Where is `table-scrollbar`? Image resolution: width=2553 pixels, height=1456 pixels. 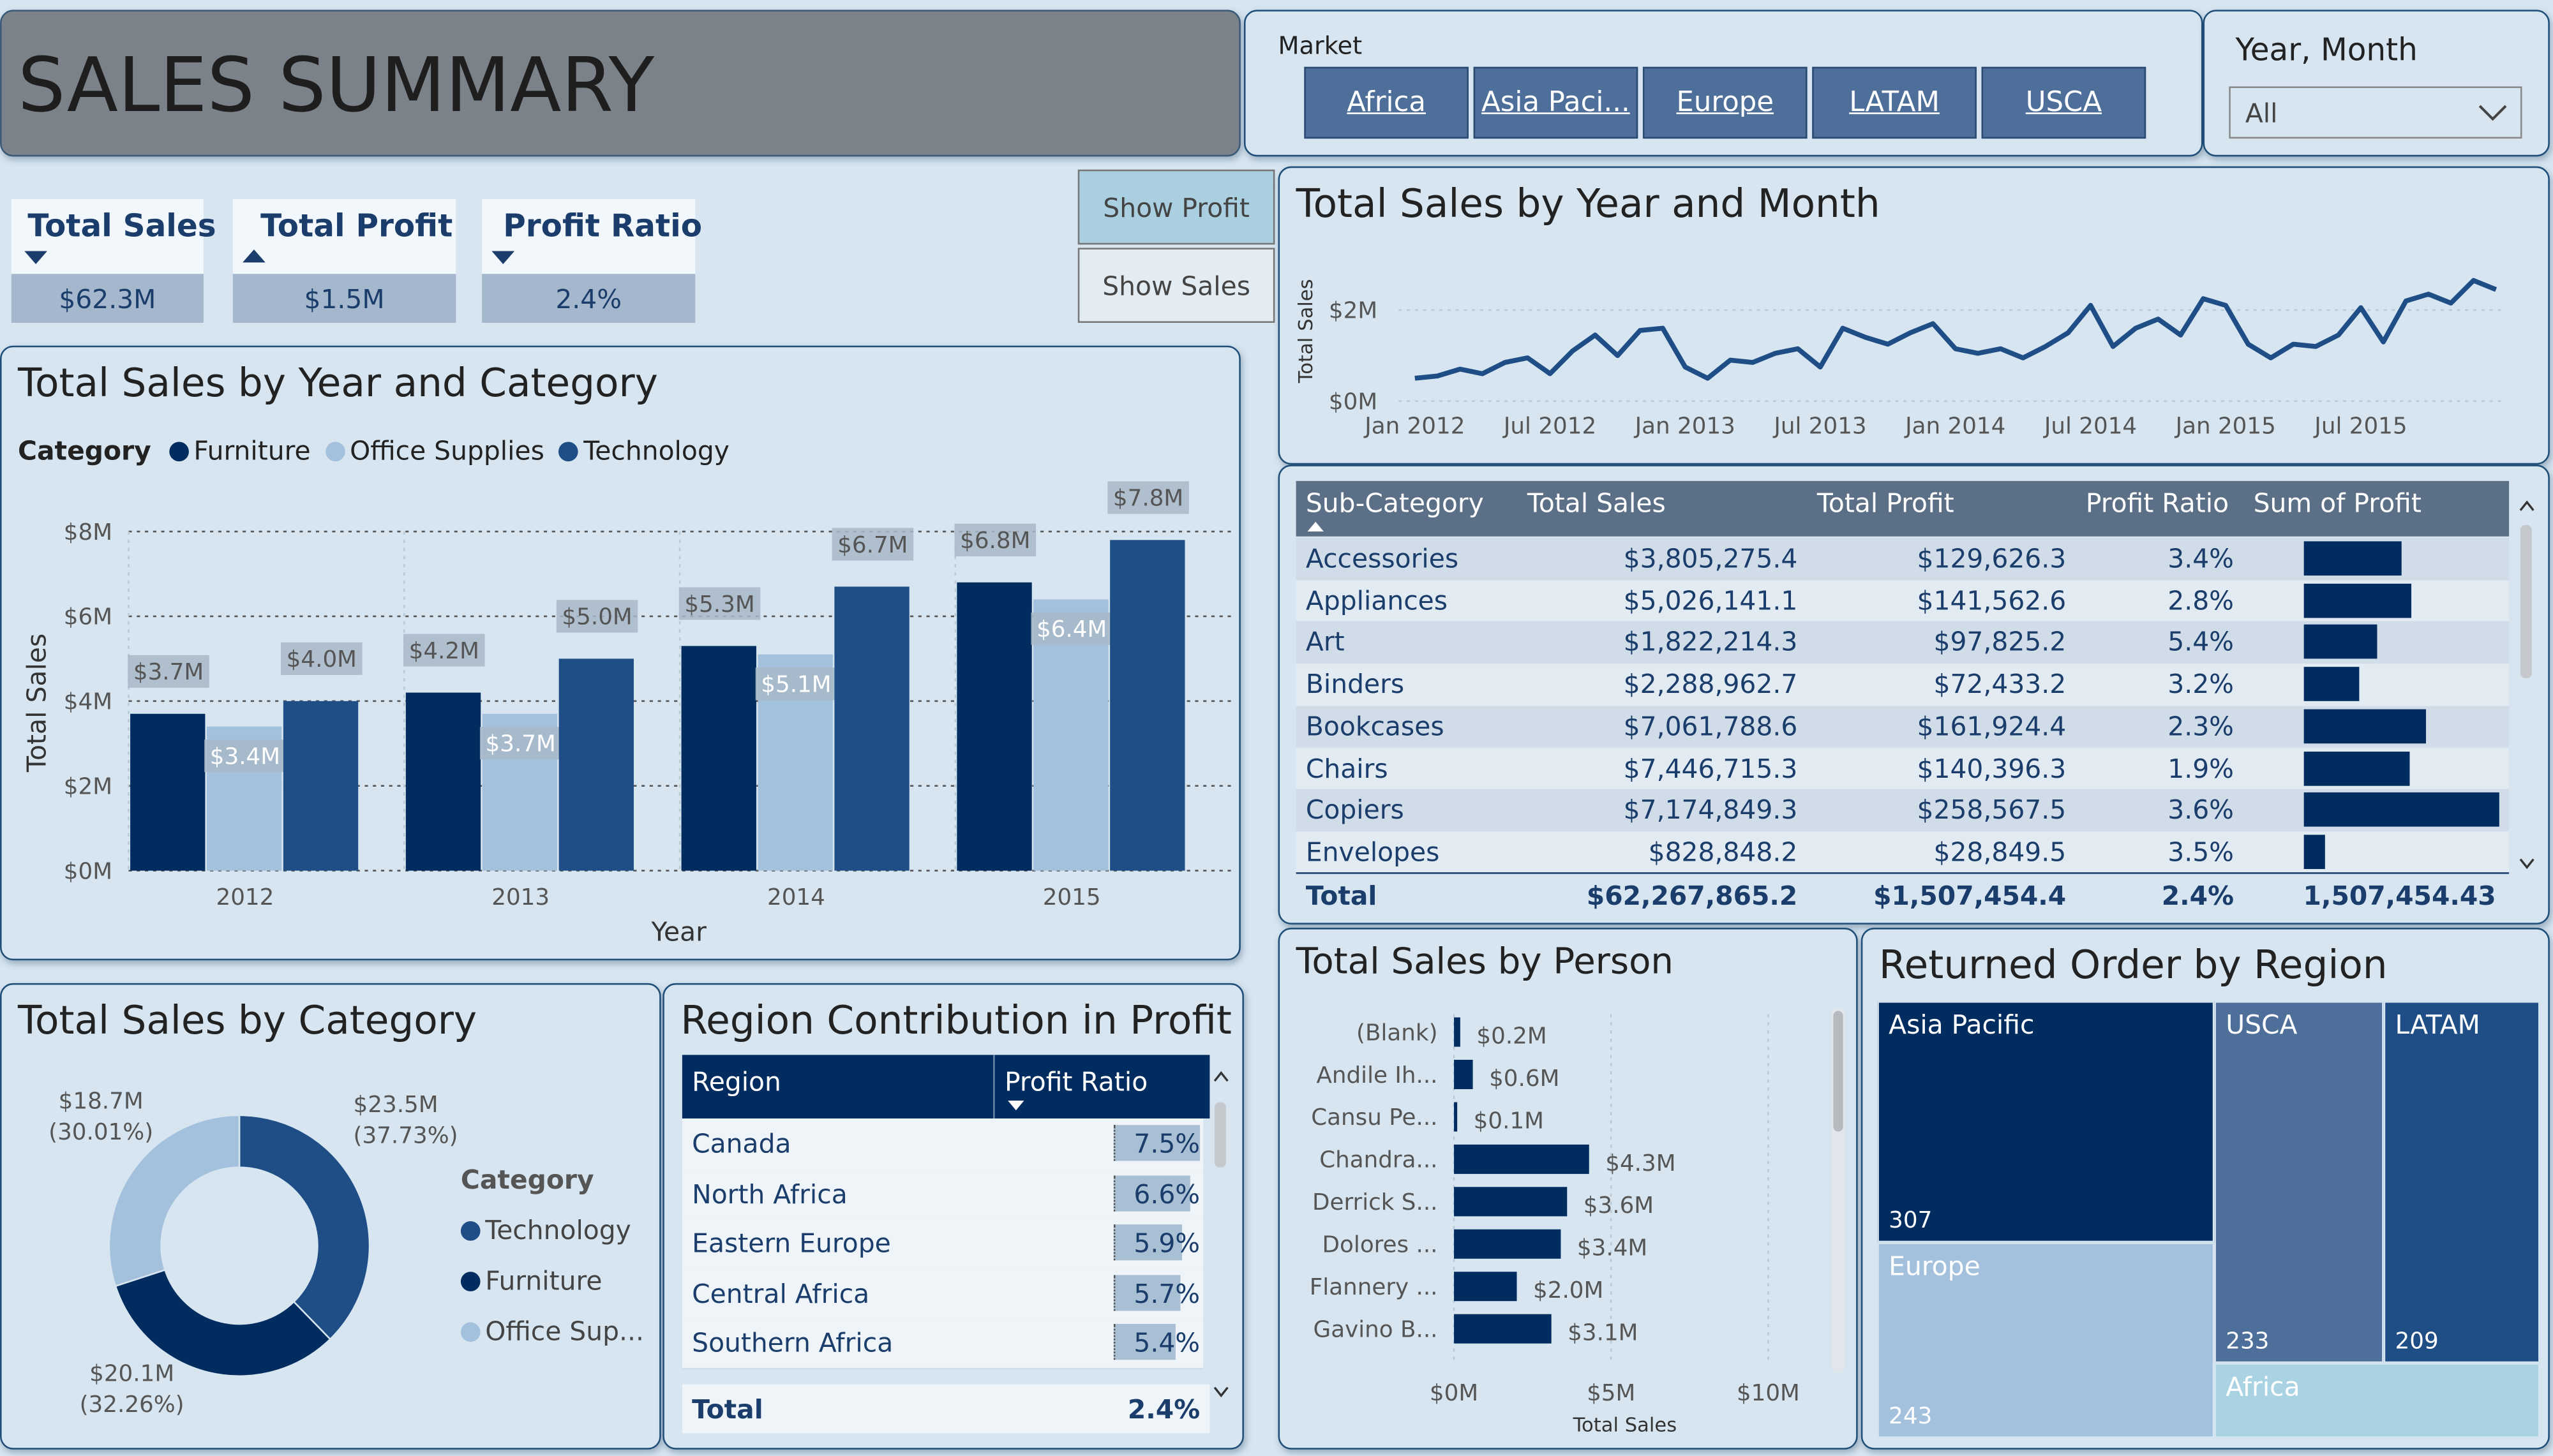
table-scrollbar is located at coordinates (2526, 684).